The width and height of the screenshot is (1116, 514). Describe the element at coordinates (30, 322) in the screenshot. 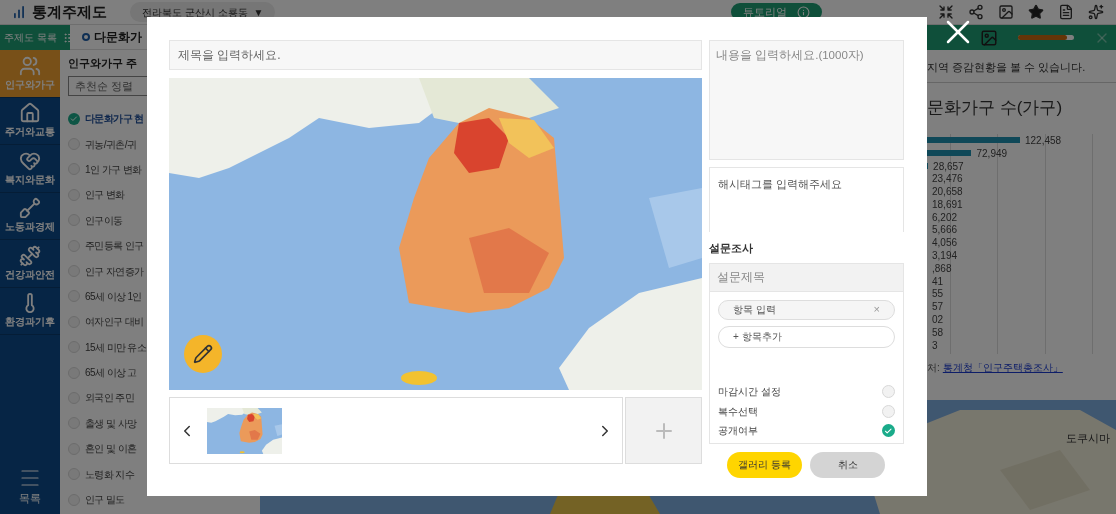

I see `category-label: 환경과기후` at that location.